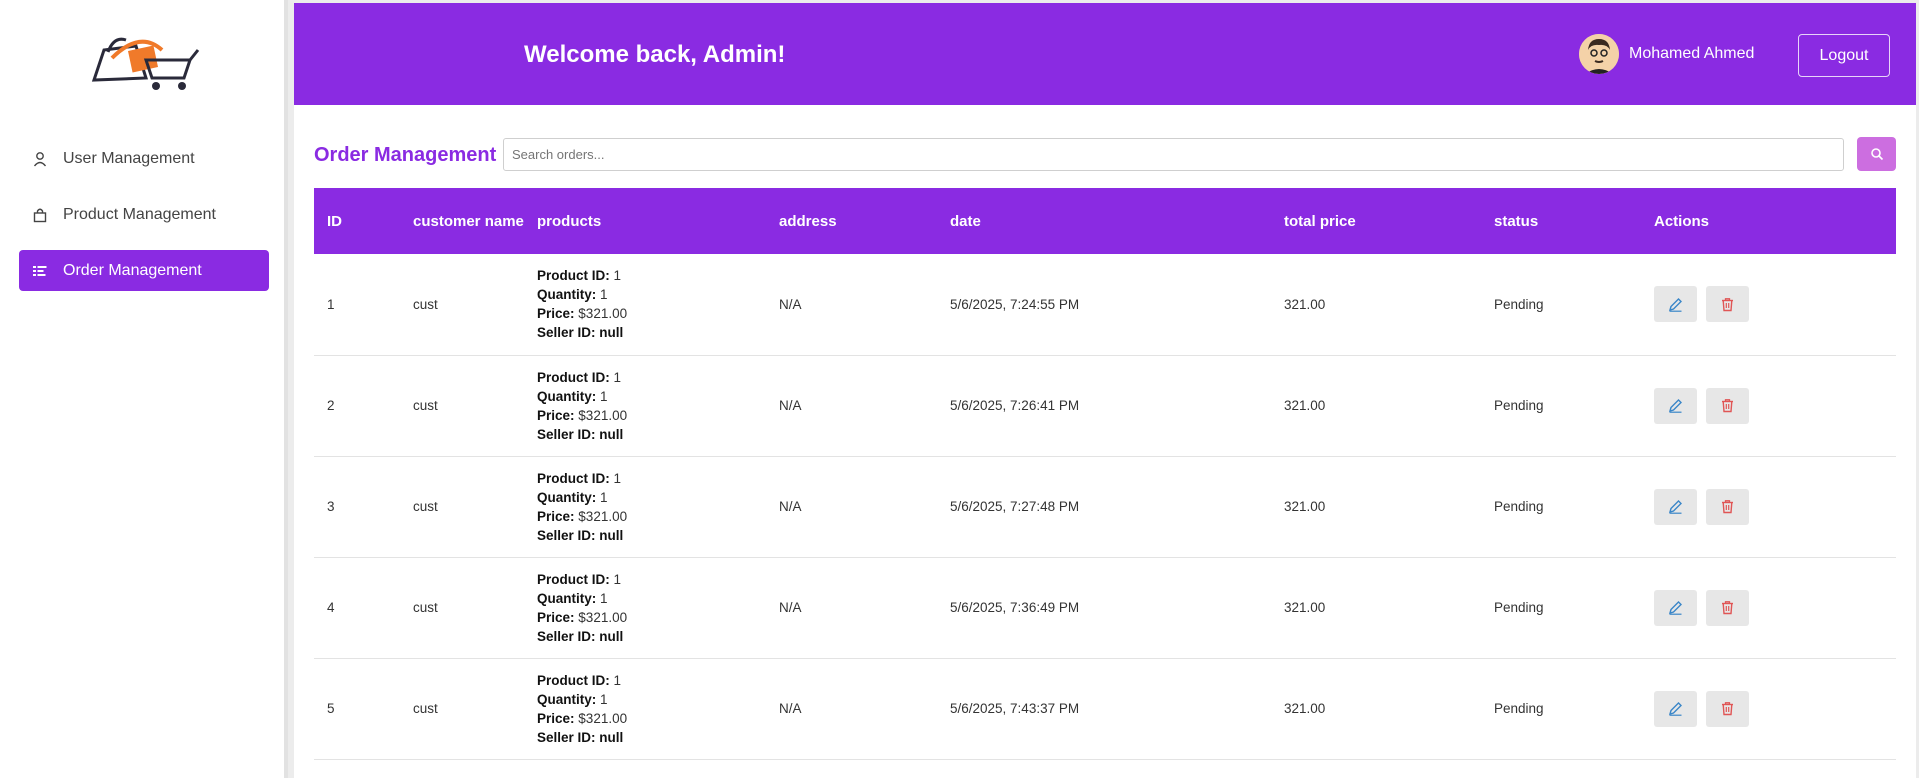 Image resolution: width=1919 pixels, height=778 pixels. Describe the element at coordinates (851, 221) in the screenshot. I see `column-header: address` at that location.